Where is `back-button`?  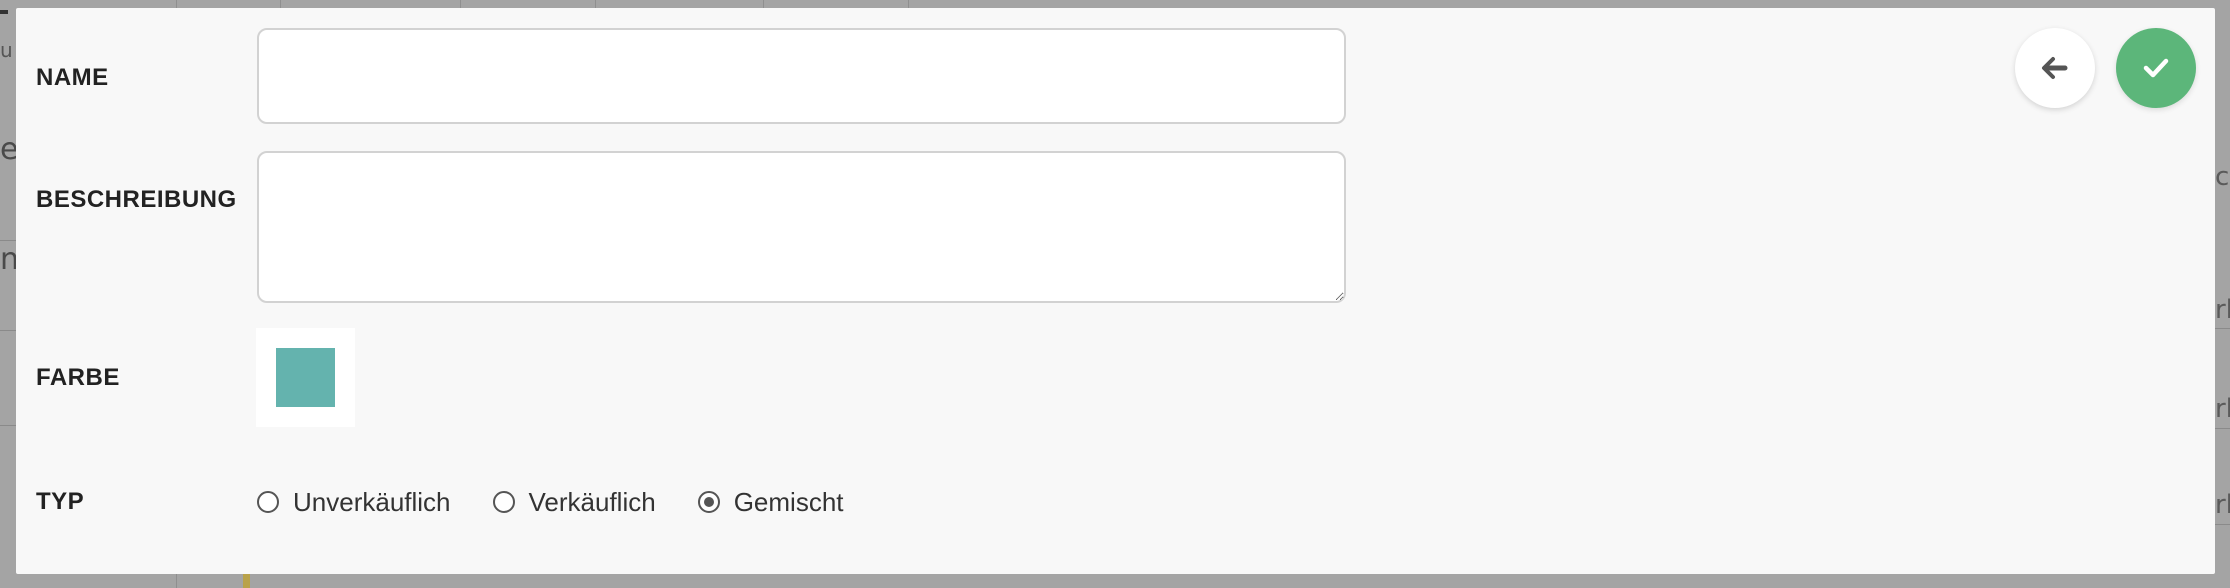 back-button is located at coordinates (2055, 68).